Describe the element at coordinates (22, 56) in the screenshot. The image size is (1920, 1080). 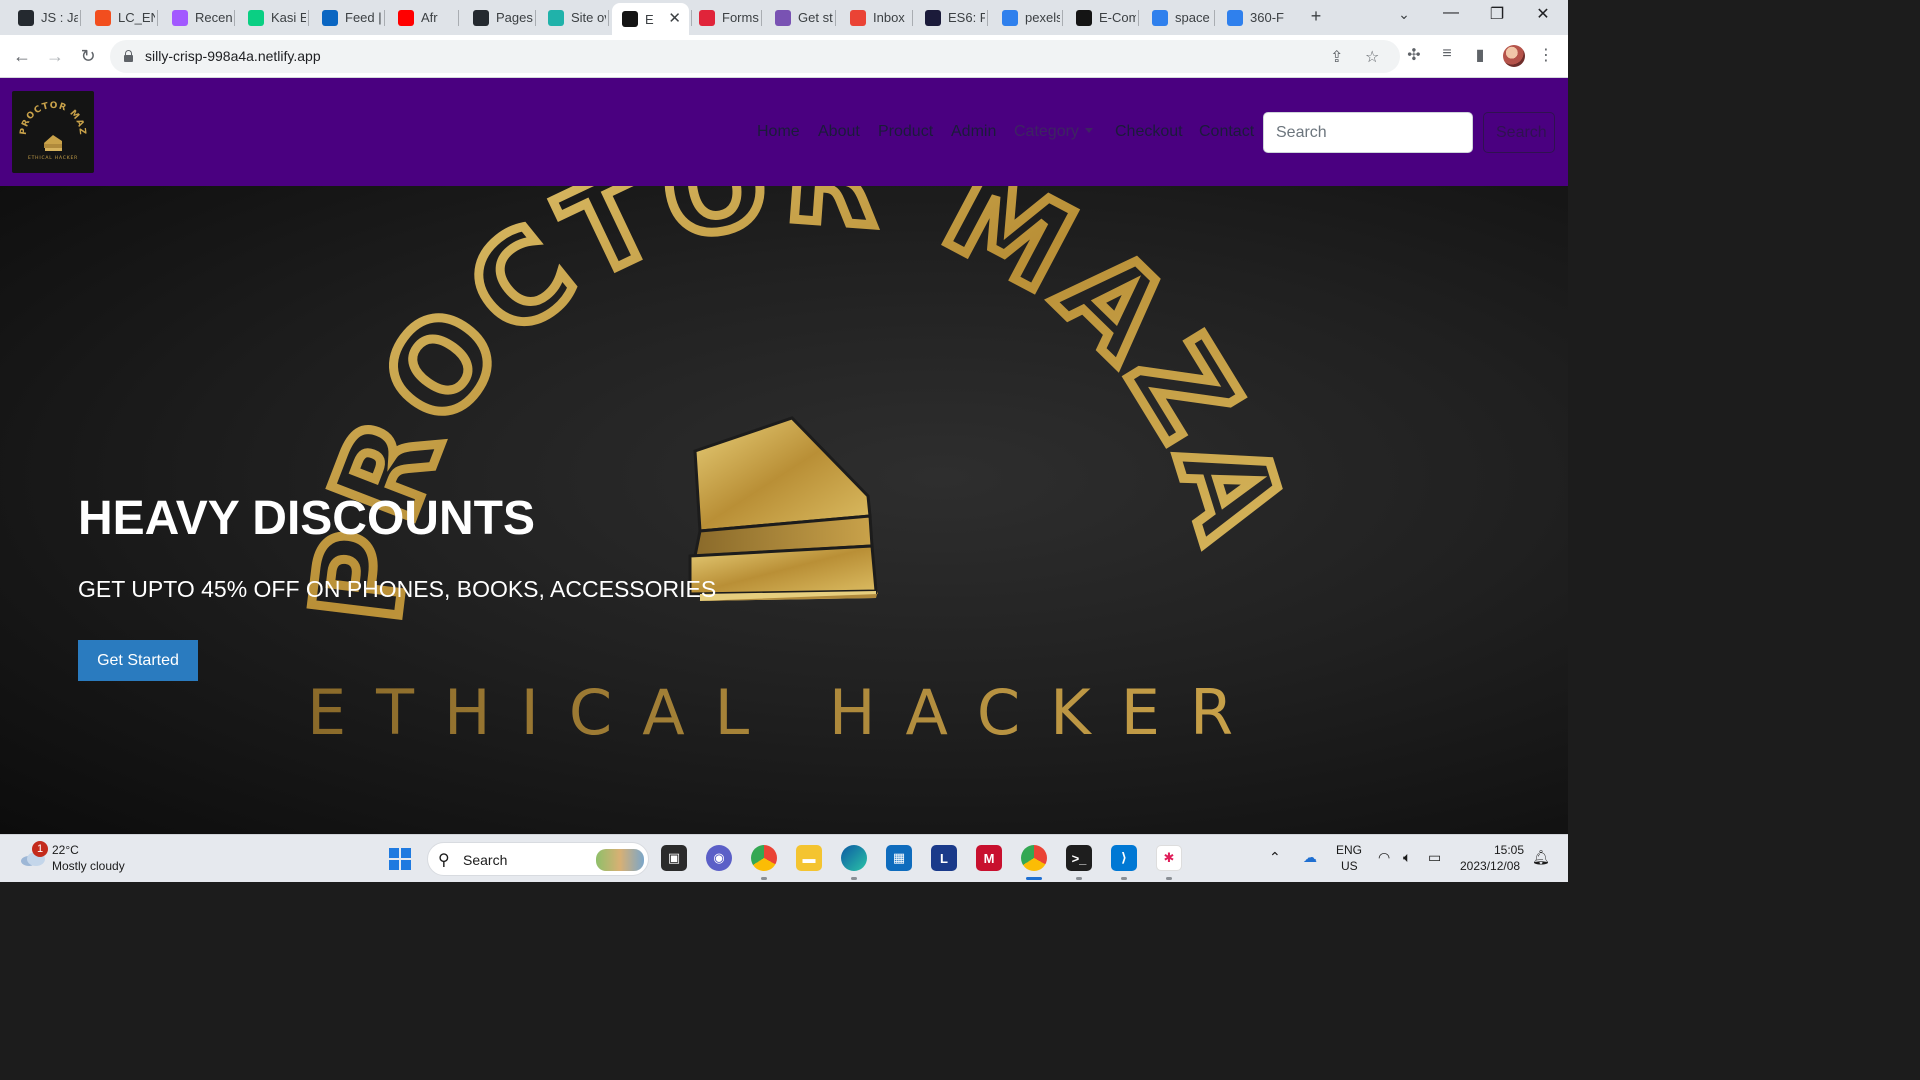
I see `back-arrow-icon: ←` at that location.